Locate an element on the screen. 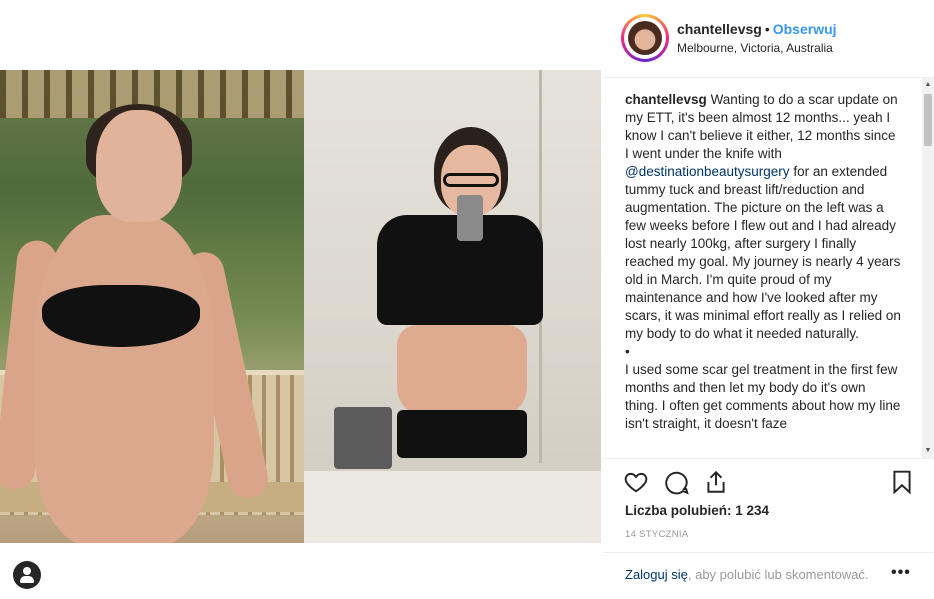 Image resolution: width=934 pixels, height=599 pixels. author-avatar is located at coordinates (645, 38).